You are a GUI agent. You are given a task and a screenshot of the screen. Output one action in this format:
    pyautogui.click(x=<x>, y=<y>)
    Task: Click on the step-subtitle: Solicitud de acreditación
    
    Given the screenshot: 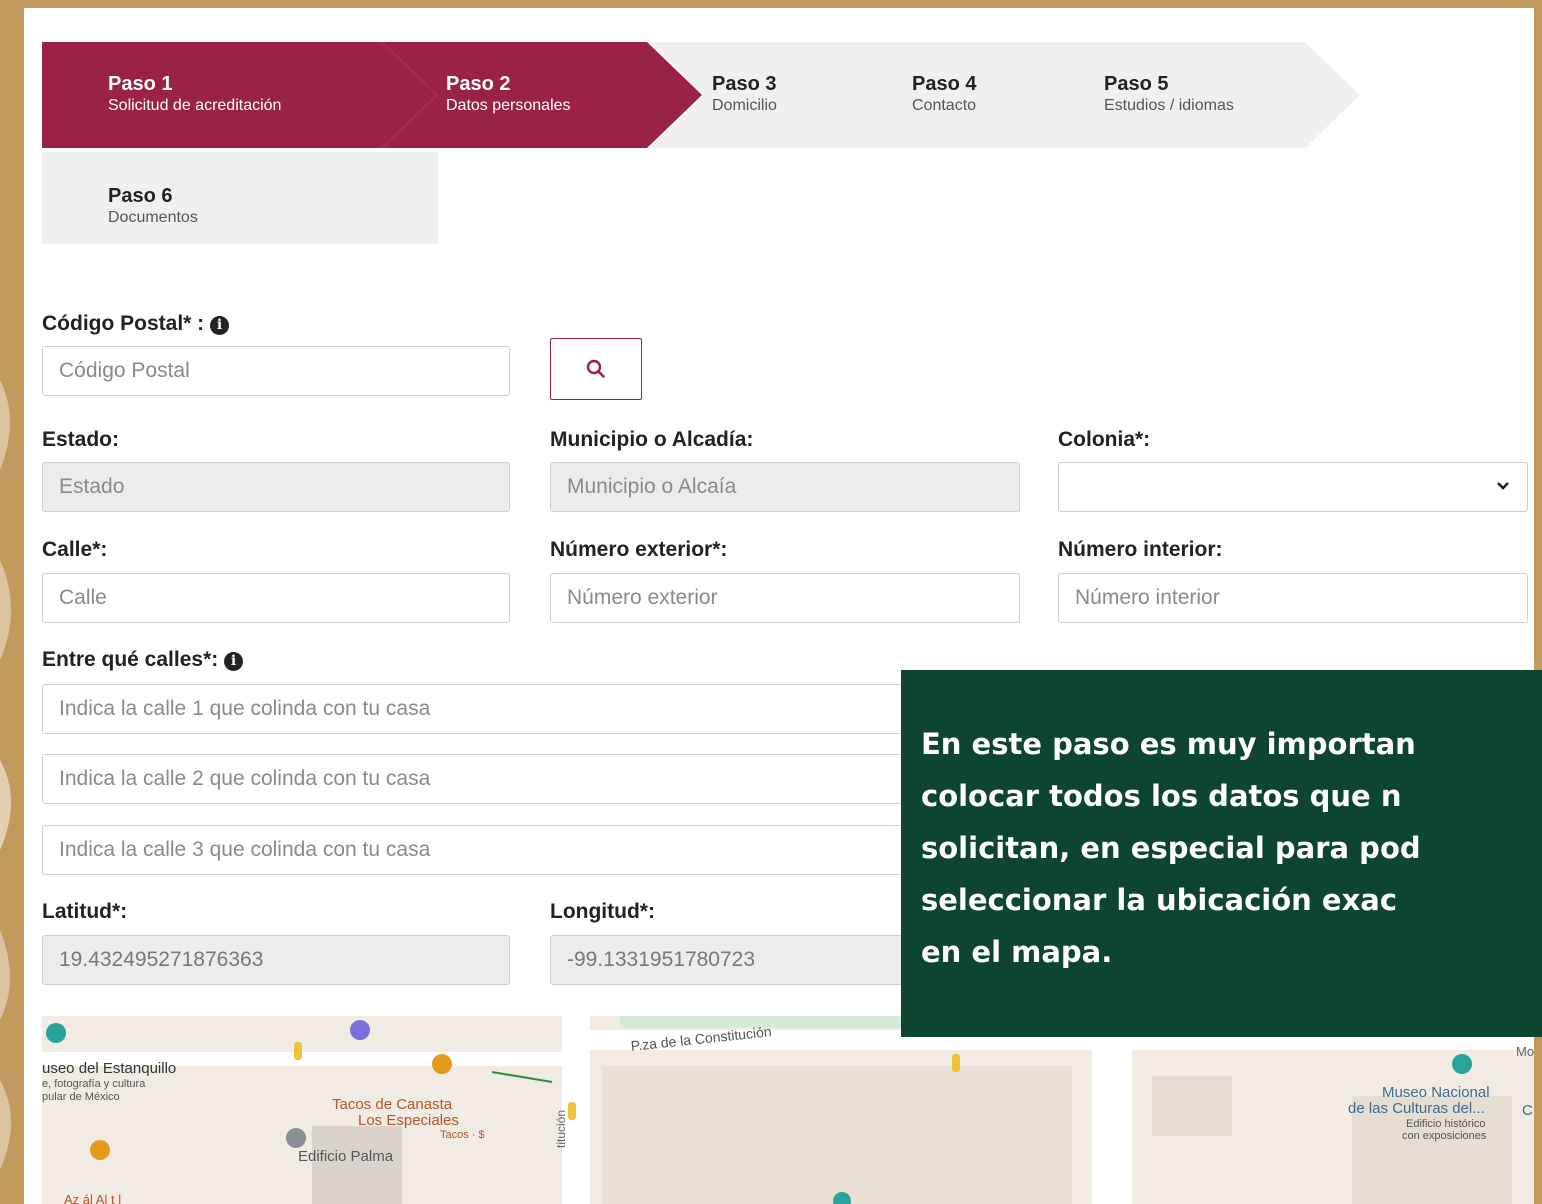 What is the action you would take?
    pyautogui.click(x=195, y=105)
    